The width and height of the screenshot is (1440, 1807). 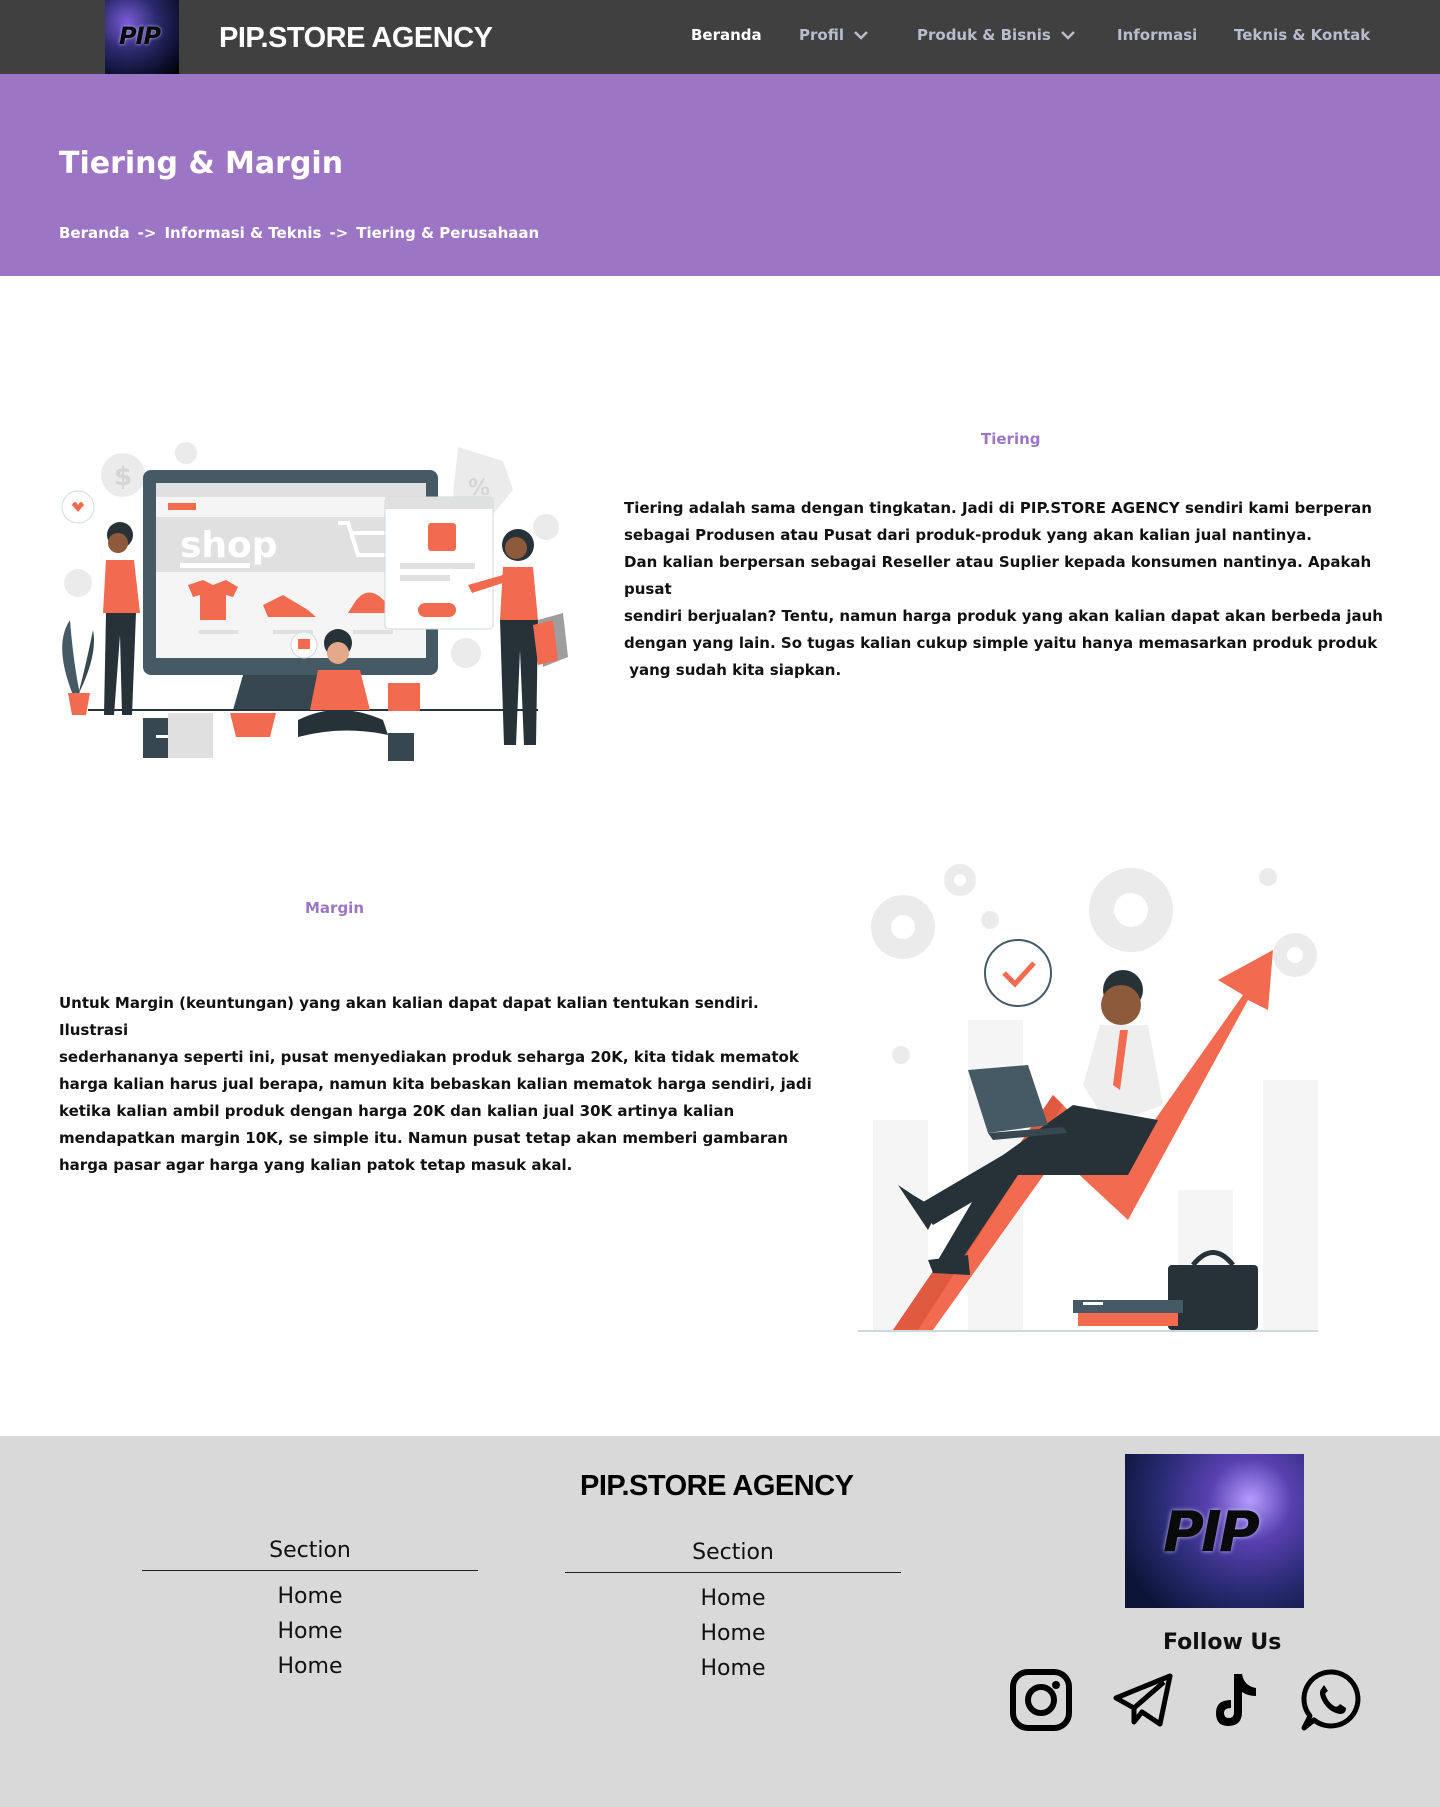 I want to click on breadcrumb-current: Tiering & Perusahaan, so click(x=447, y=233).